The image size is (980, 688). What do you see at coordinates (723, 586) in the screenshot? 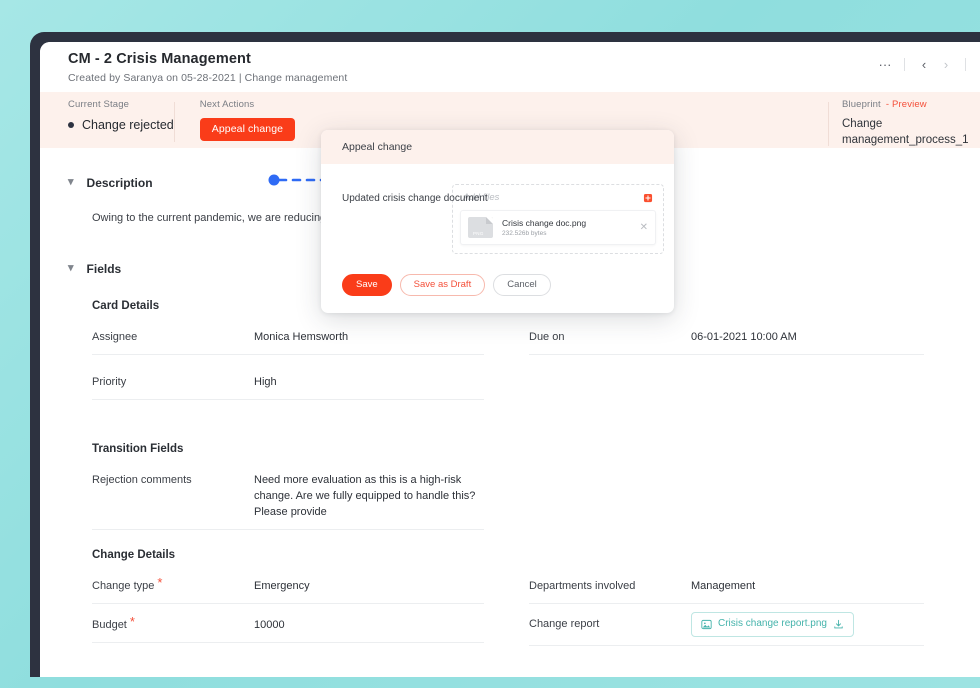
I see `field-value: Management` at bounding box center [723, 586].